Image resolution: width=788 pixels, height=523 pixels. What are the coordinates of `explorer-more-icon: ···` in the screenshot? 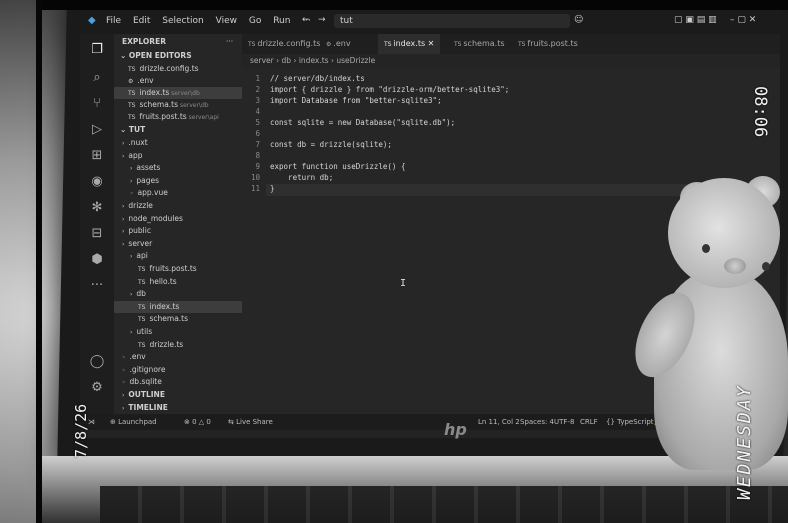 It's located at (233, 42).